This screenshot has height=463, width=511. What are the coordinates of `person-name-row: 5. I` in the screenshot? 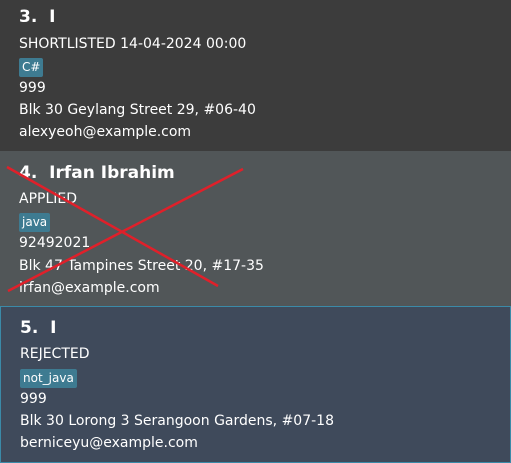 It's located at (38, 328).